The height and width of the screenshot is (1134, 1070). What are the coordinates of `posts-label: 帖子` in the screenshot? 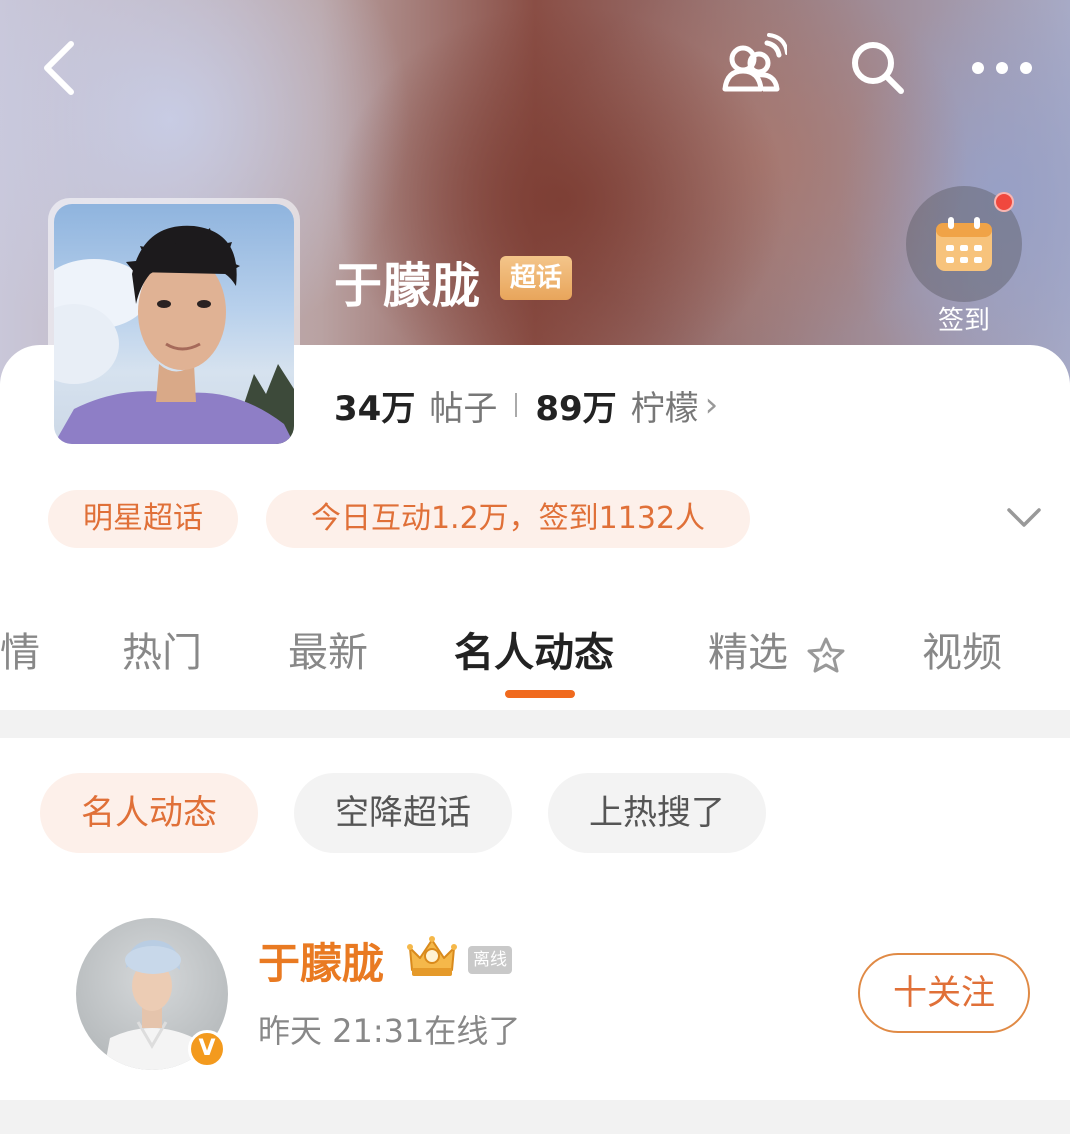 It's located at (463, 408).